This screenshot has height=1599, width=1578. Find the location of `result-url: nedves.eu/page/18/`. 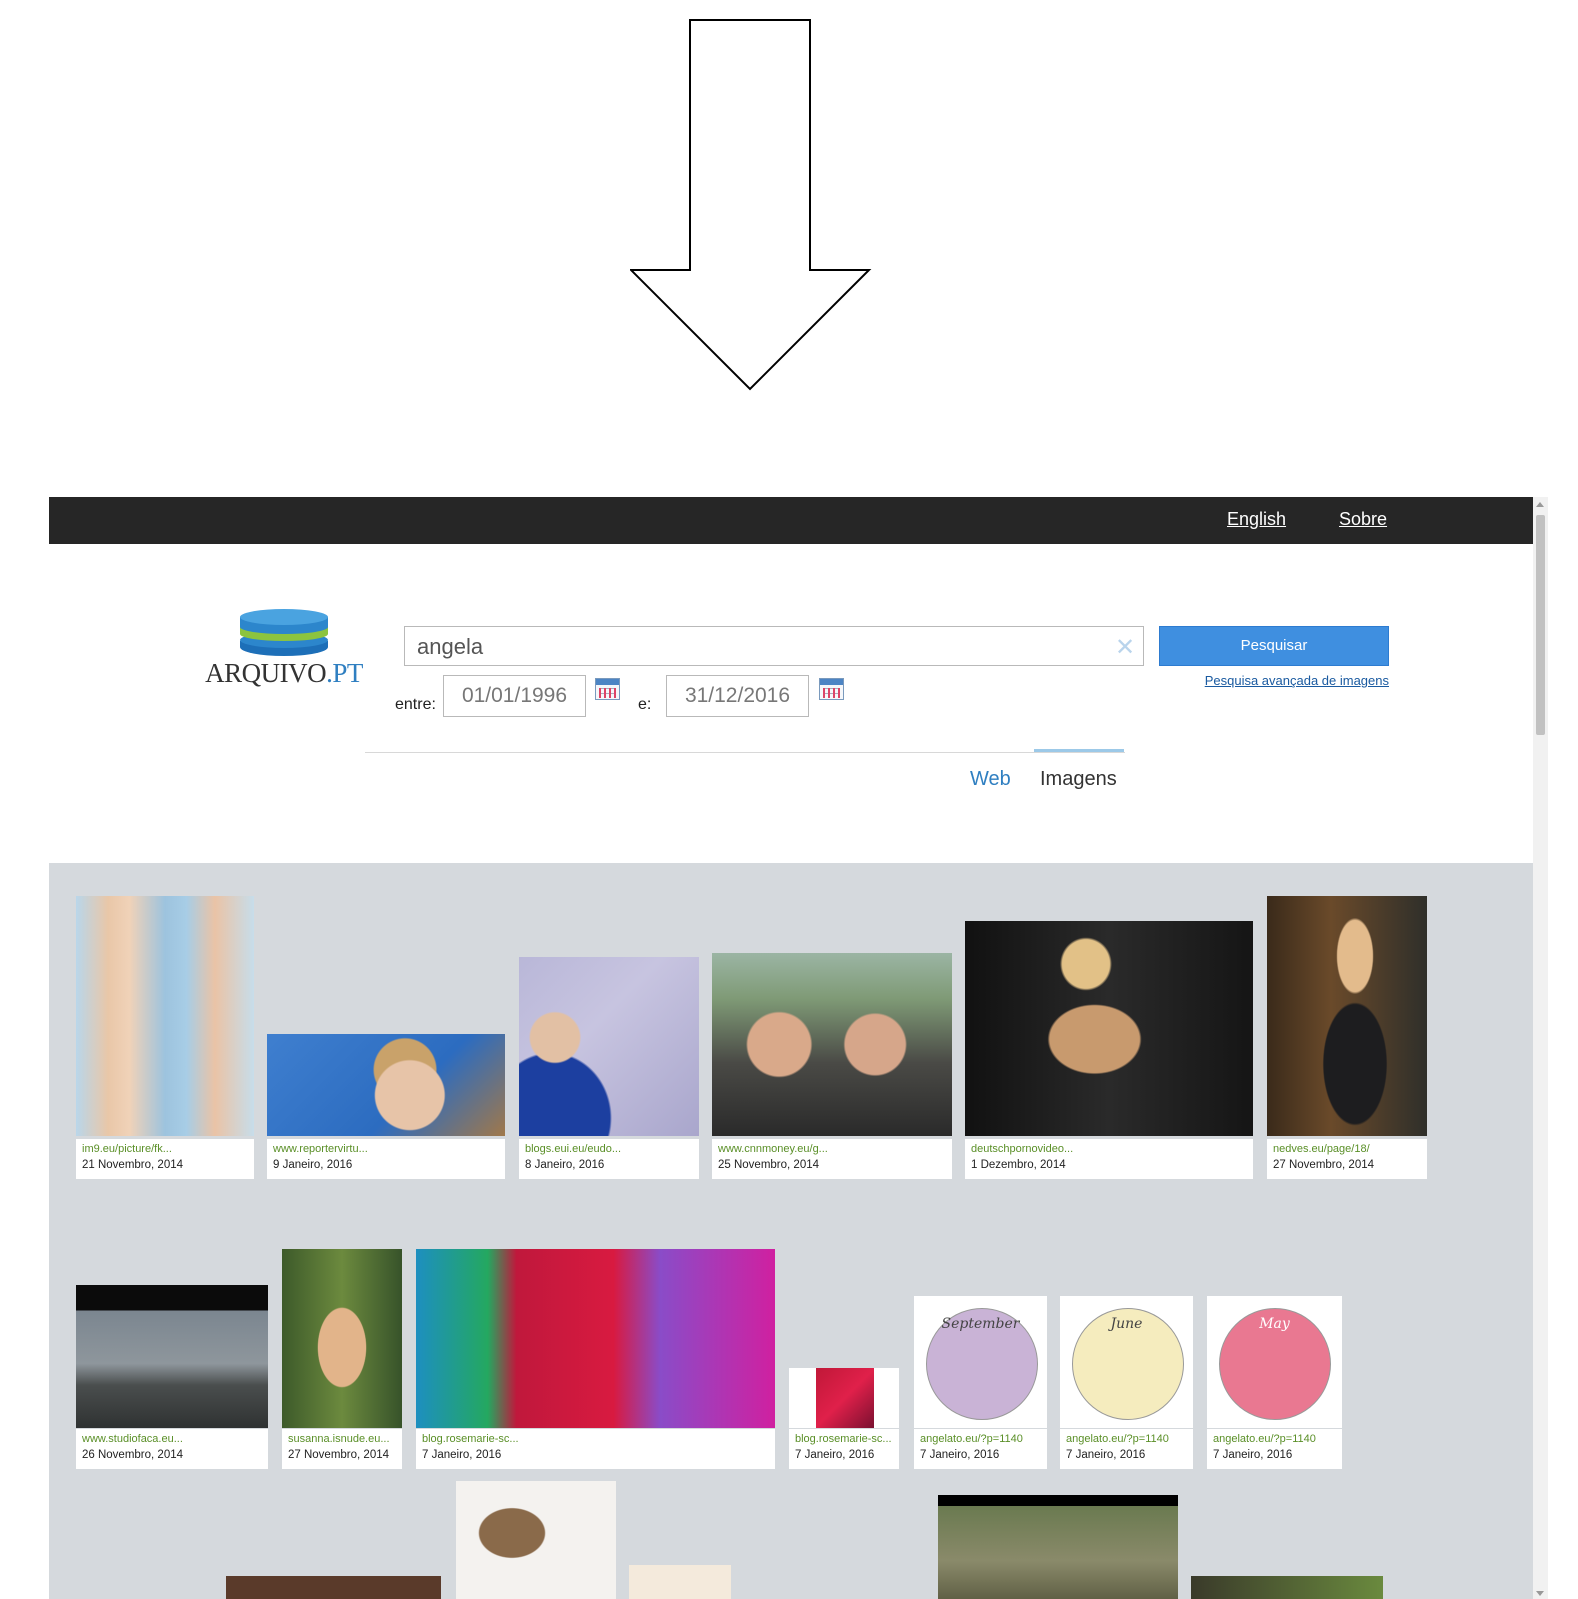

result-url: nedves.eu/page/18/ is located at coordinates (1347, 1149).